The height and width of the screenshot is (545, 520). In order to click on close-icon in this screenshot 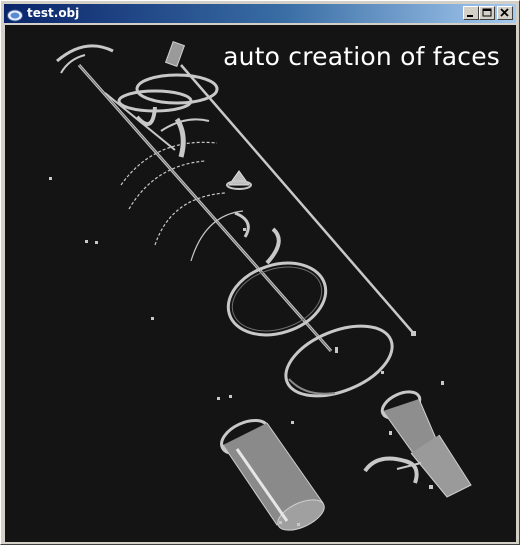, I will do `click(504, 12)`.